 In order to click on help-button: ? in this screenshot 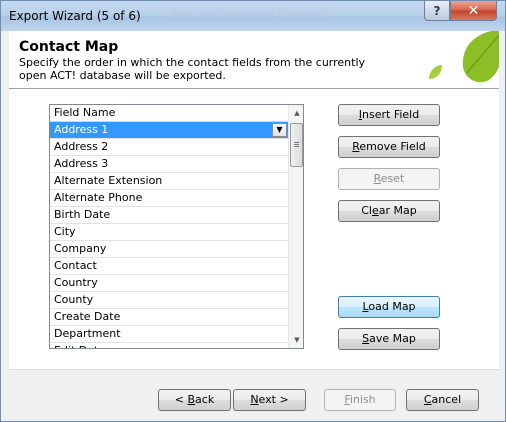, I will do `click(437, 11)`.